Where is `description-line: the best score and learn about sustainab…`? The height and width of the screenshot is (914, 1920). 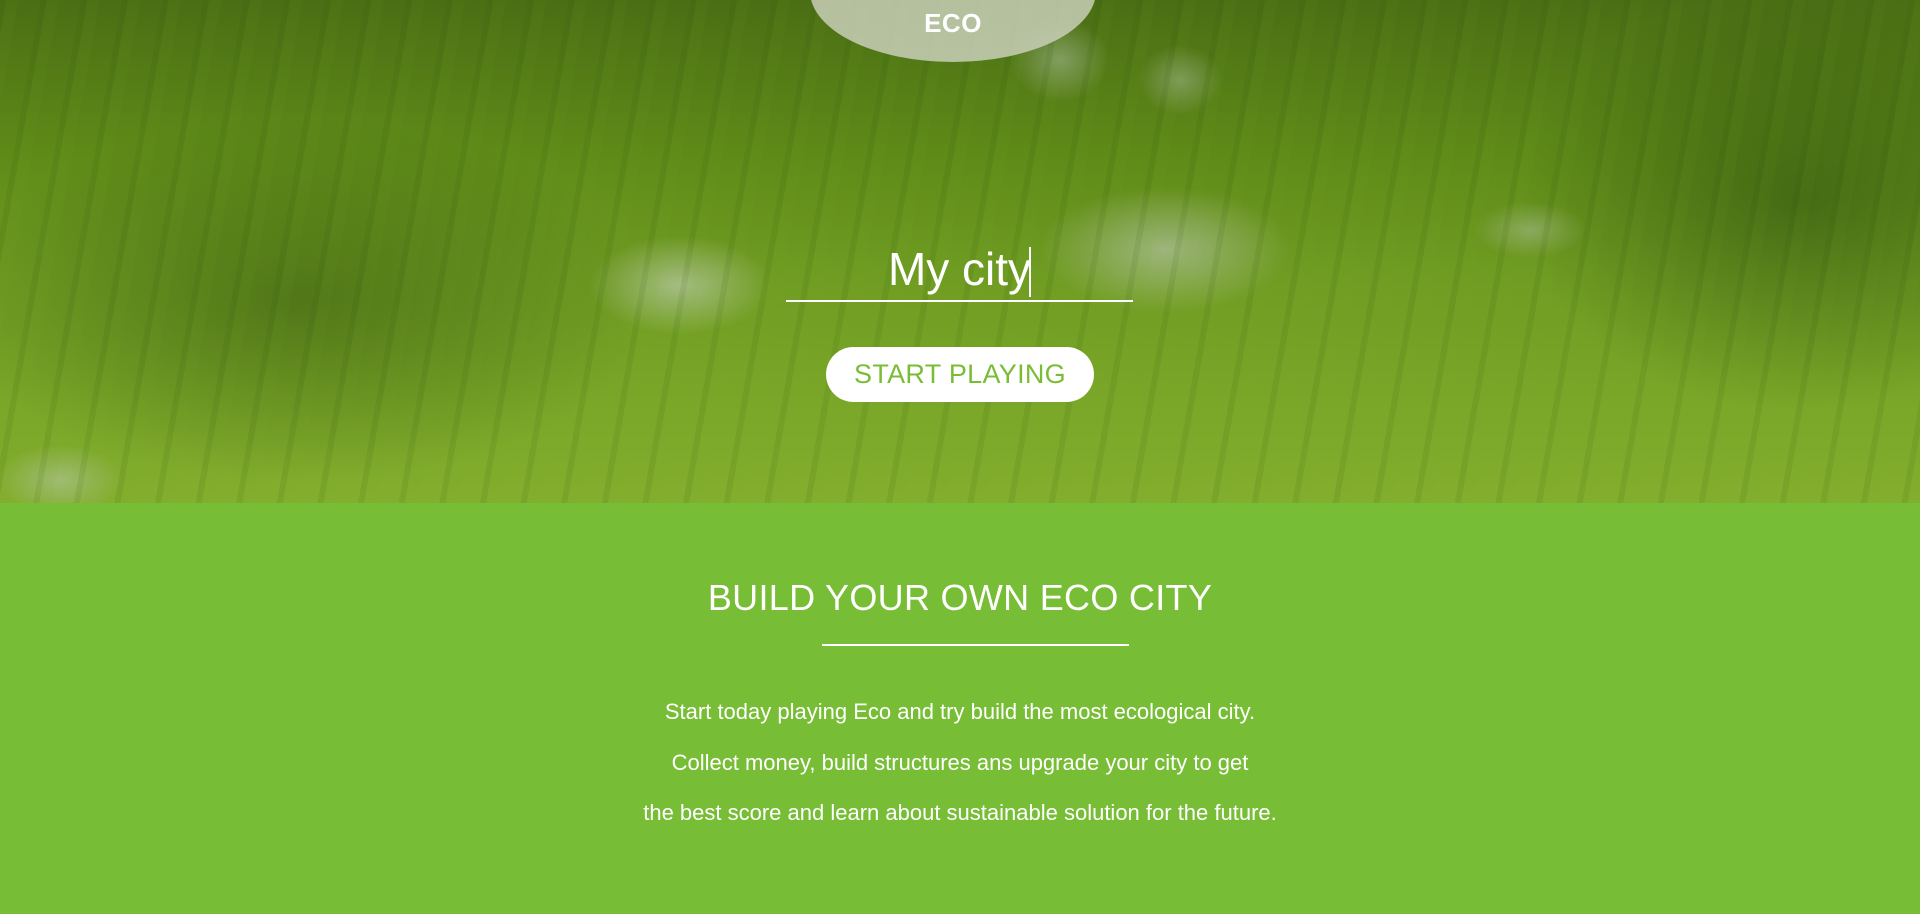
description-line: the best score and learn about sustainab… is located at coordinates (960, 812).